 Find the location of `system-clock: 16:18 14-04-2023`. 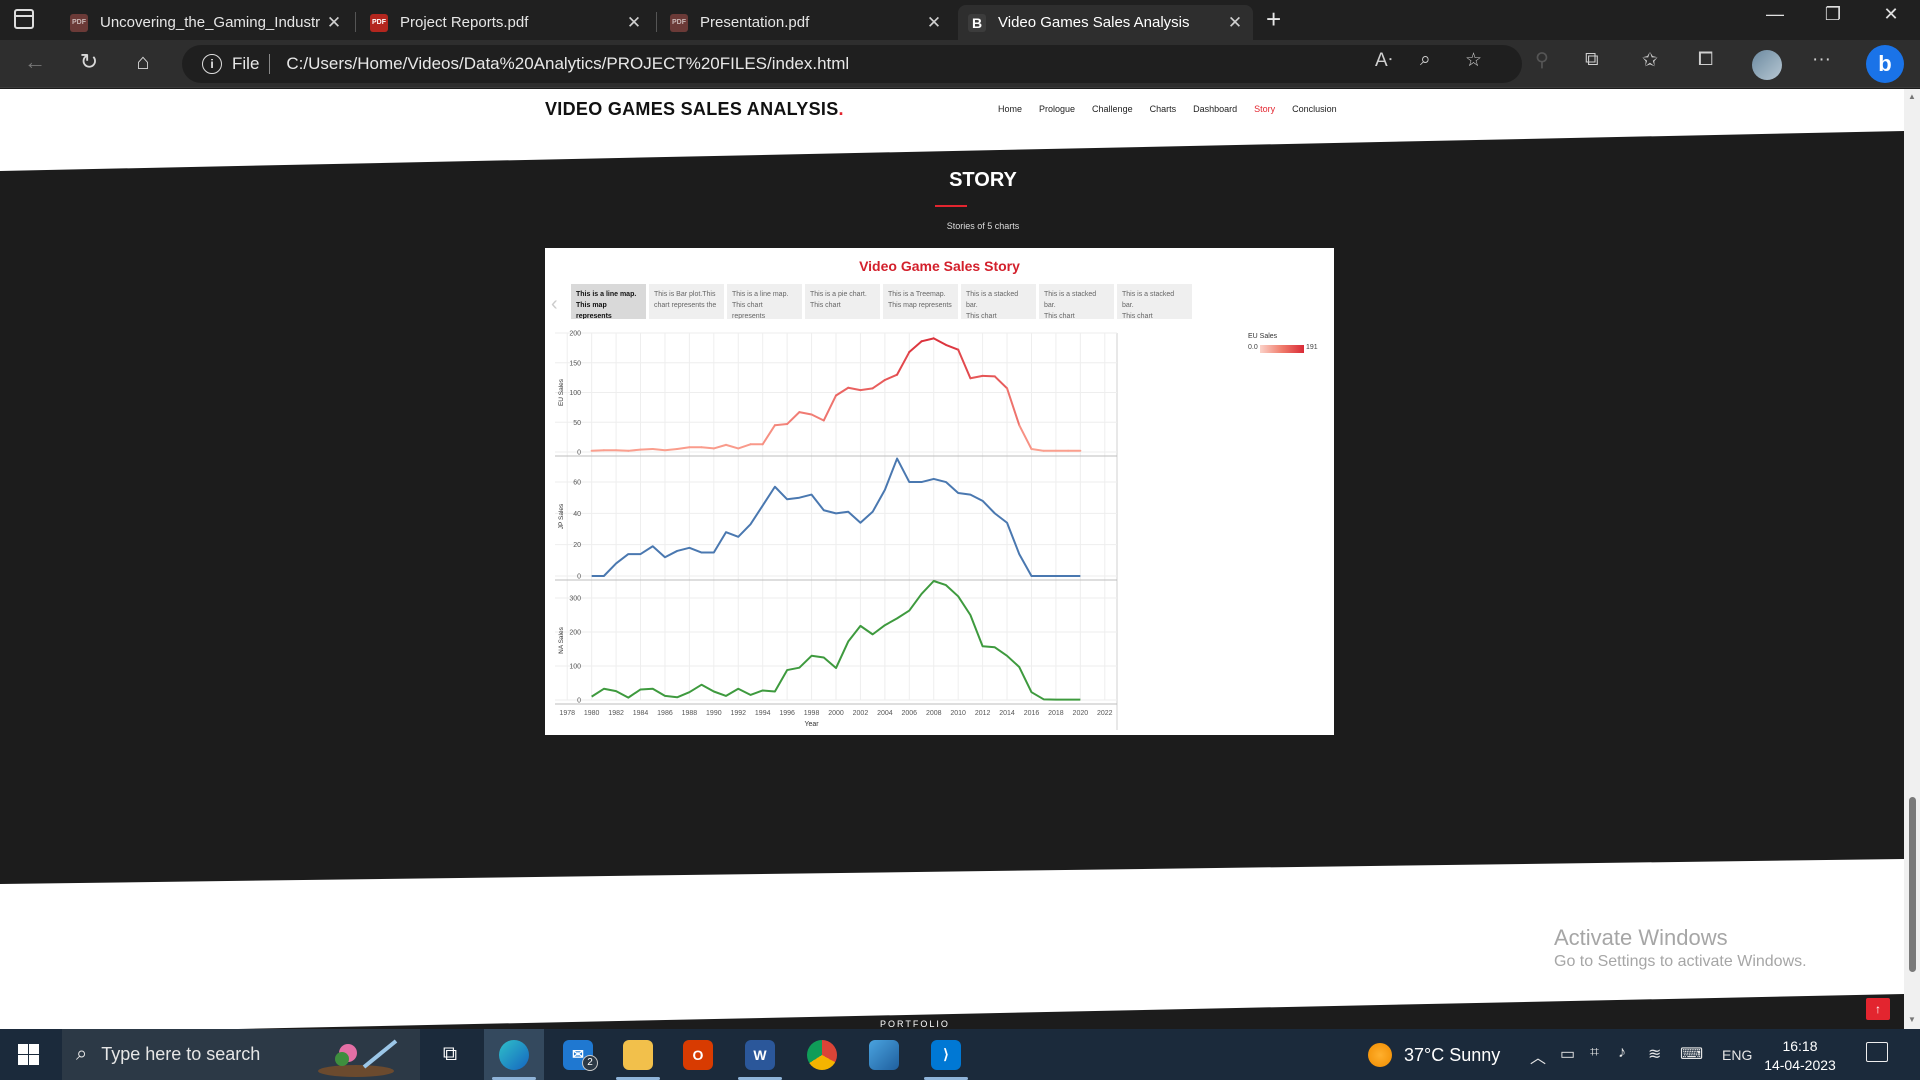

system-clock: 16:18 14-04-2023 is located at coordinates (1800, 1056).